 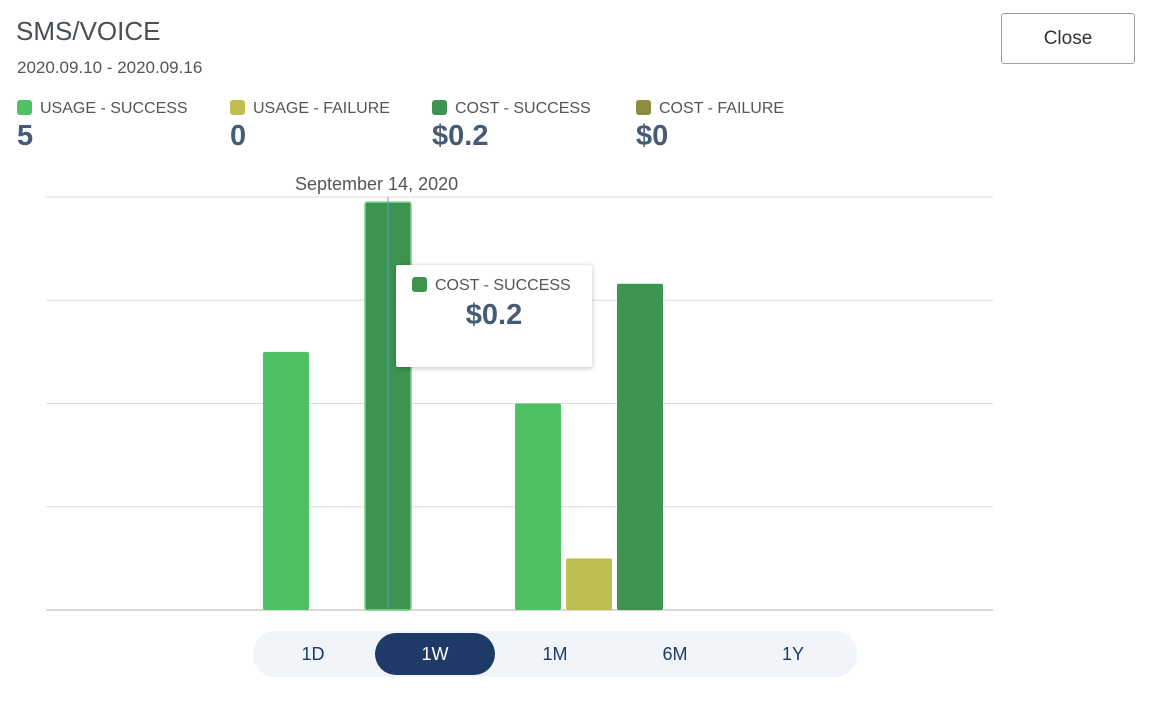 What do you see at coordinates (736, 129) in the screenshot?
I see `legend-cost-failure: COST - FAILURE $0` at bounding box center [736, 129].